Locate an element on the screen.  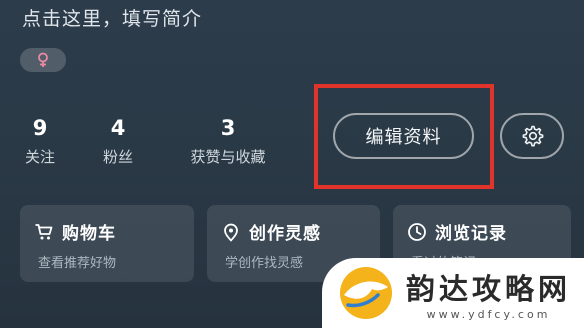
gender-badge is located at coordinates (43, 60).